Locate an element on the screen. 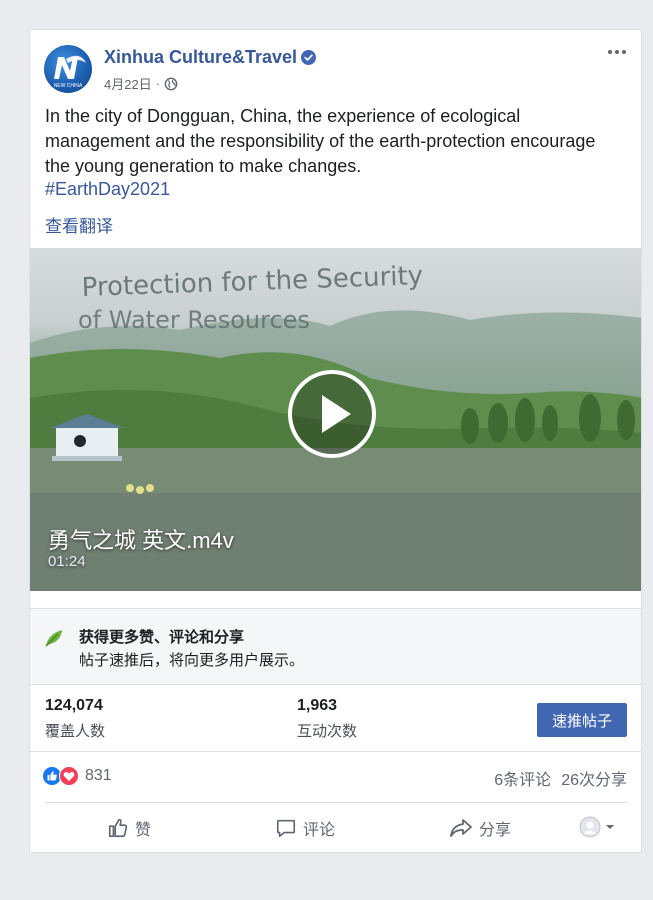 Image resolution: width=653 pixels, height=900 pixels. like-label: 赞 is located at coordinates (143, 830).